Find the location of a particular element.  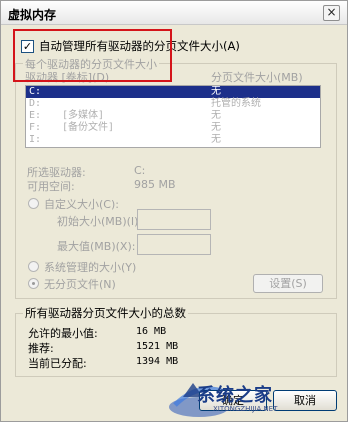

no-paging-file-radio is located at coordinates (33, 283).